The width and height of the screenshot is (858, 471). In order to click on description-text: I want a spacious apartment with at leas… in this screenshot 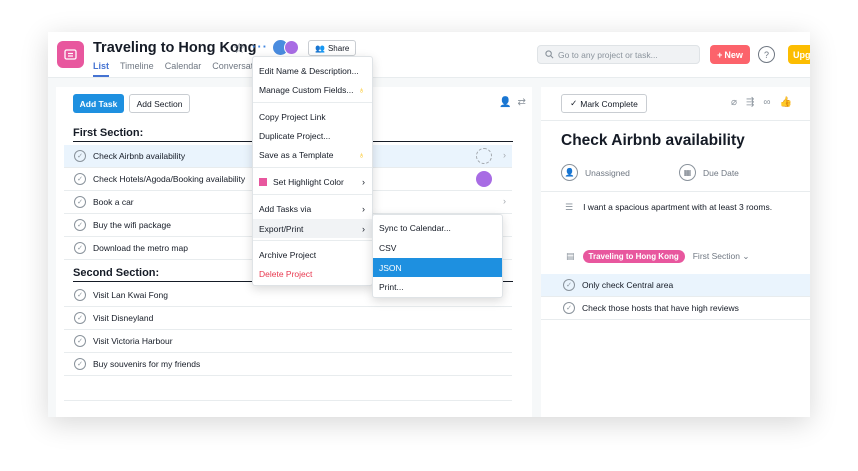, I will do `click(678, 207)`.